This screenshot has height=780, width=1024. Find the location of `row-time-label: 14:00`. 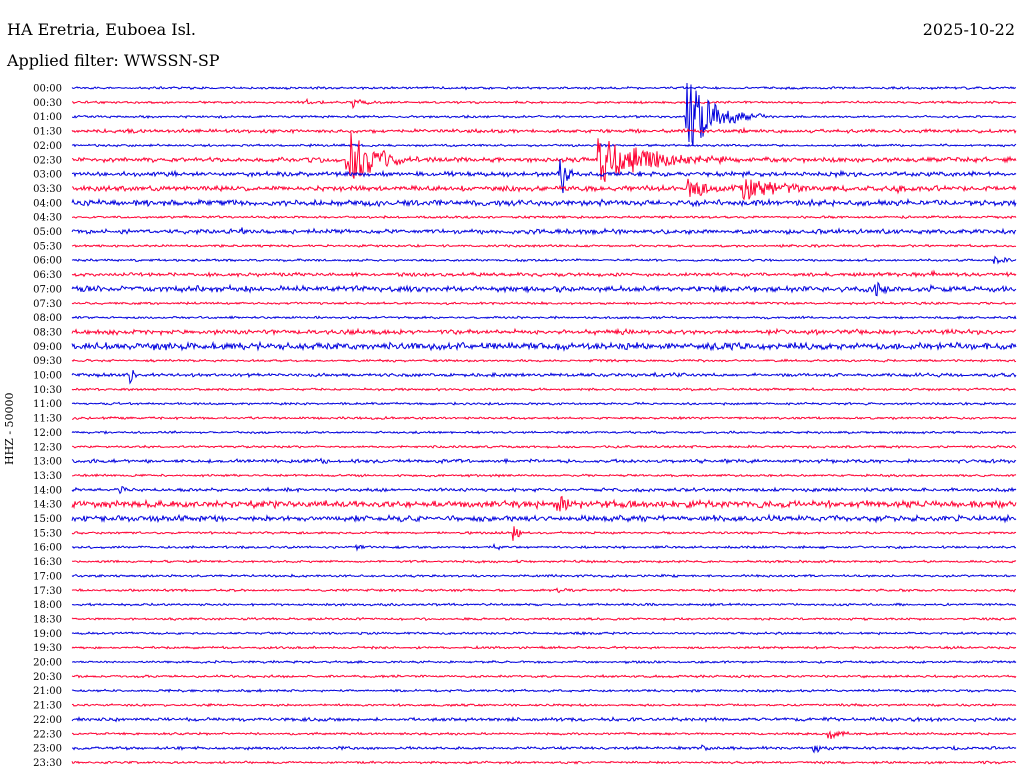

row-time-label: 14:00 is located at coordinates (47, 490).